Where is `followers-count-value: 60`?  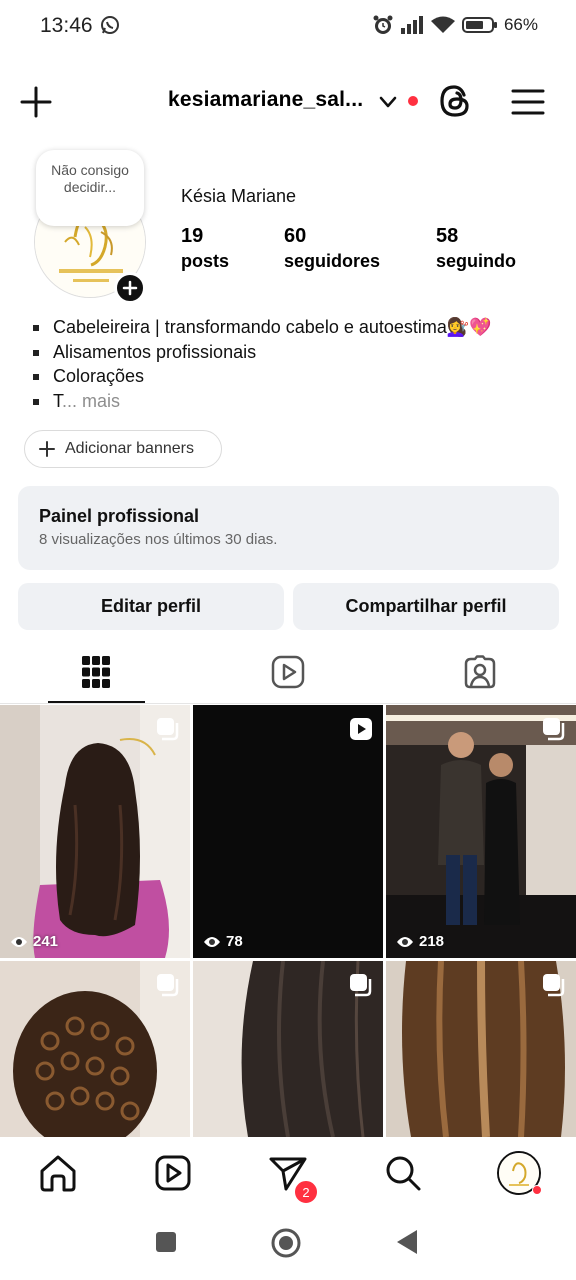
followers-count-value: 60 is located at coordinates (295, 236).